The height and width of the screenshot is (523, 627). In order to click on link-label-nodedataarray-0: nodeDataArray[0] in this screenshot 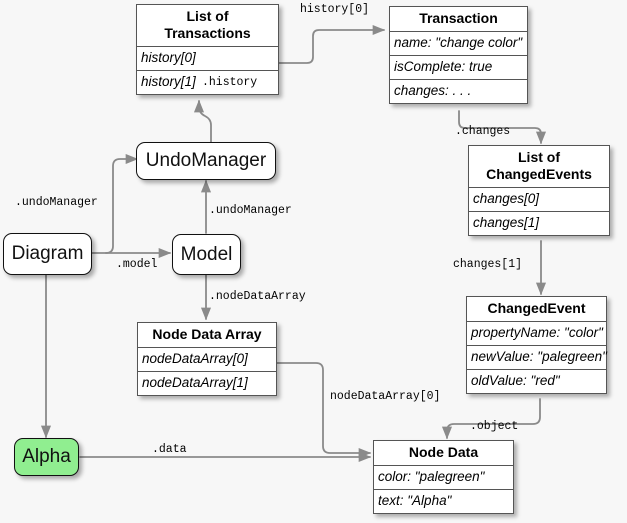, I will do `click(385, 396)`.